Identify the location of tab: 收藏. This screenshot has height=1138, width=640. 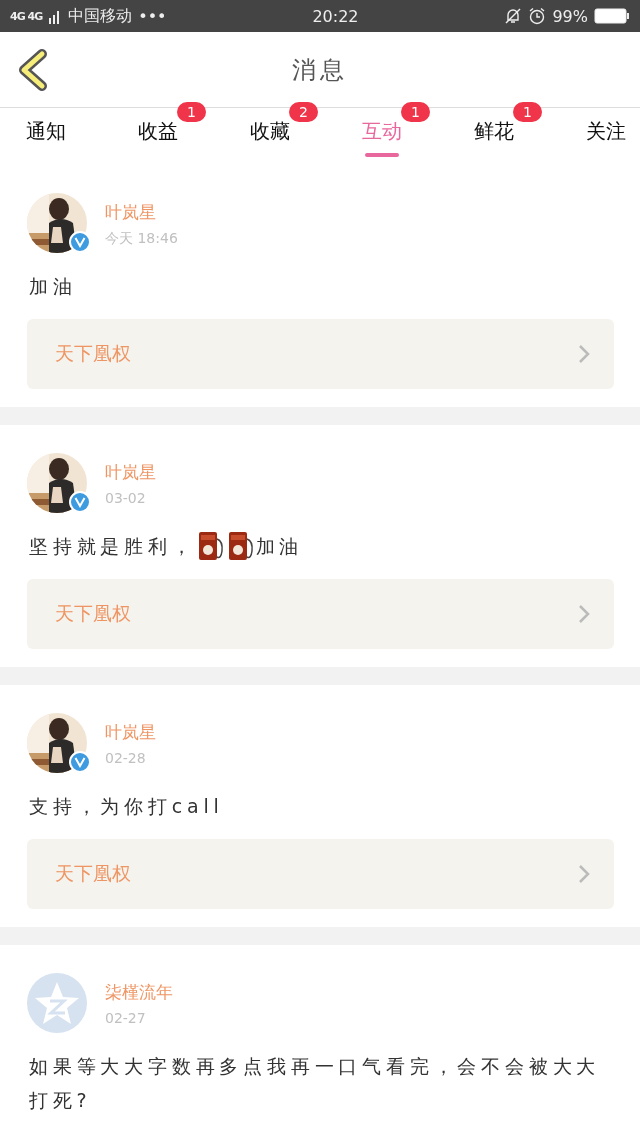
(270, 136).